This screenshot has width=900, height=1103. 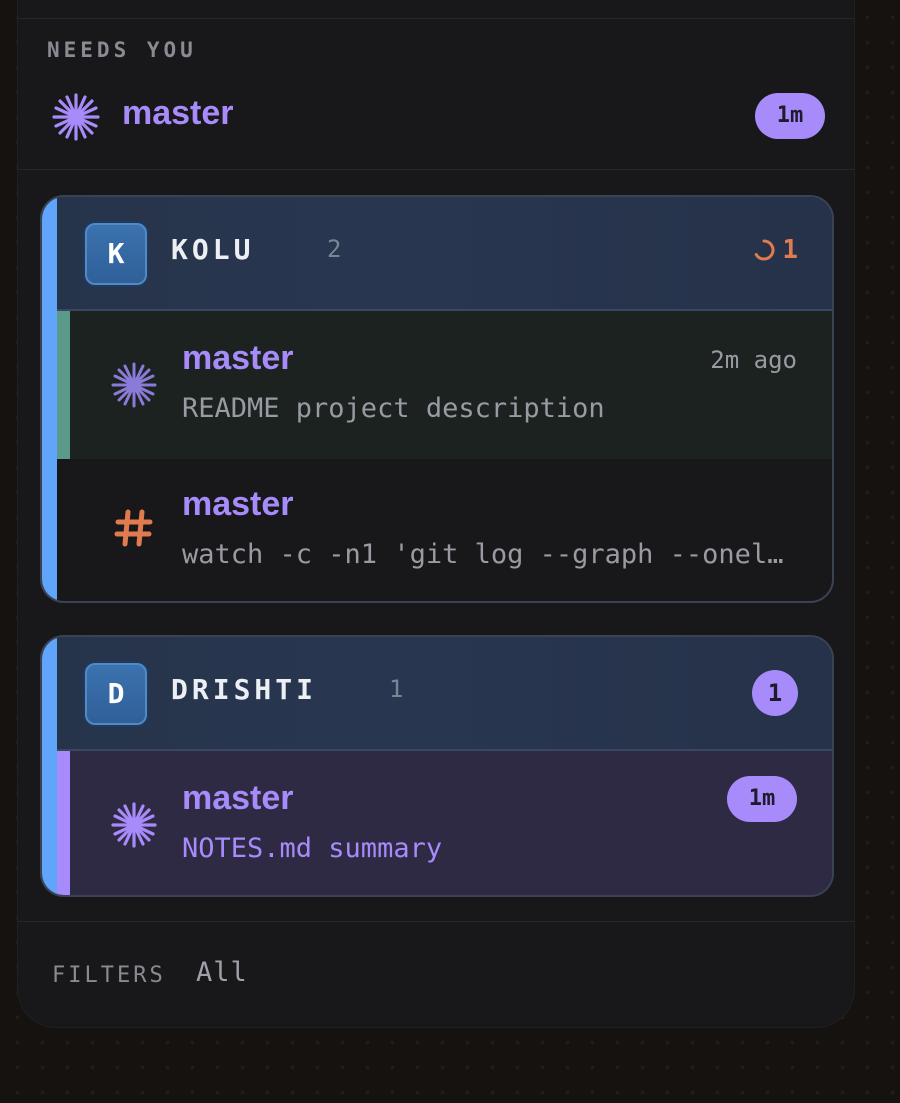 I want to click on filters-label: FILTERS, so click(x=109, y=975).